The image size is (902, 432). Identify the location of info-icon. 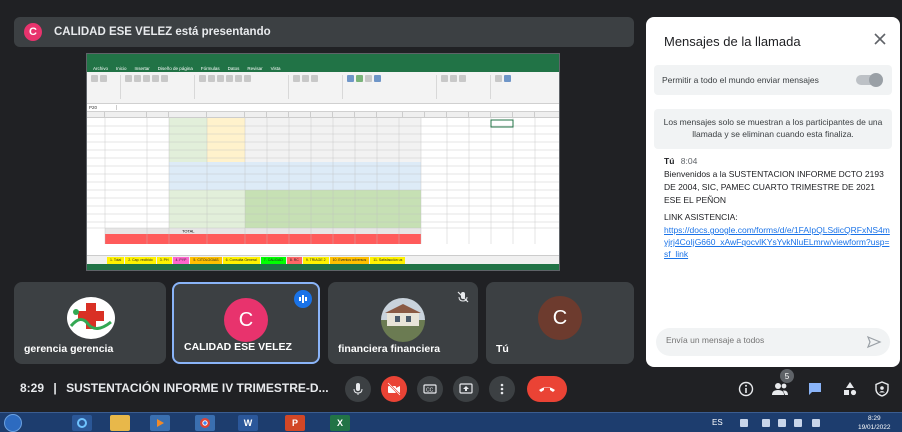
(746, 389).